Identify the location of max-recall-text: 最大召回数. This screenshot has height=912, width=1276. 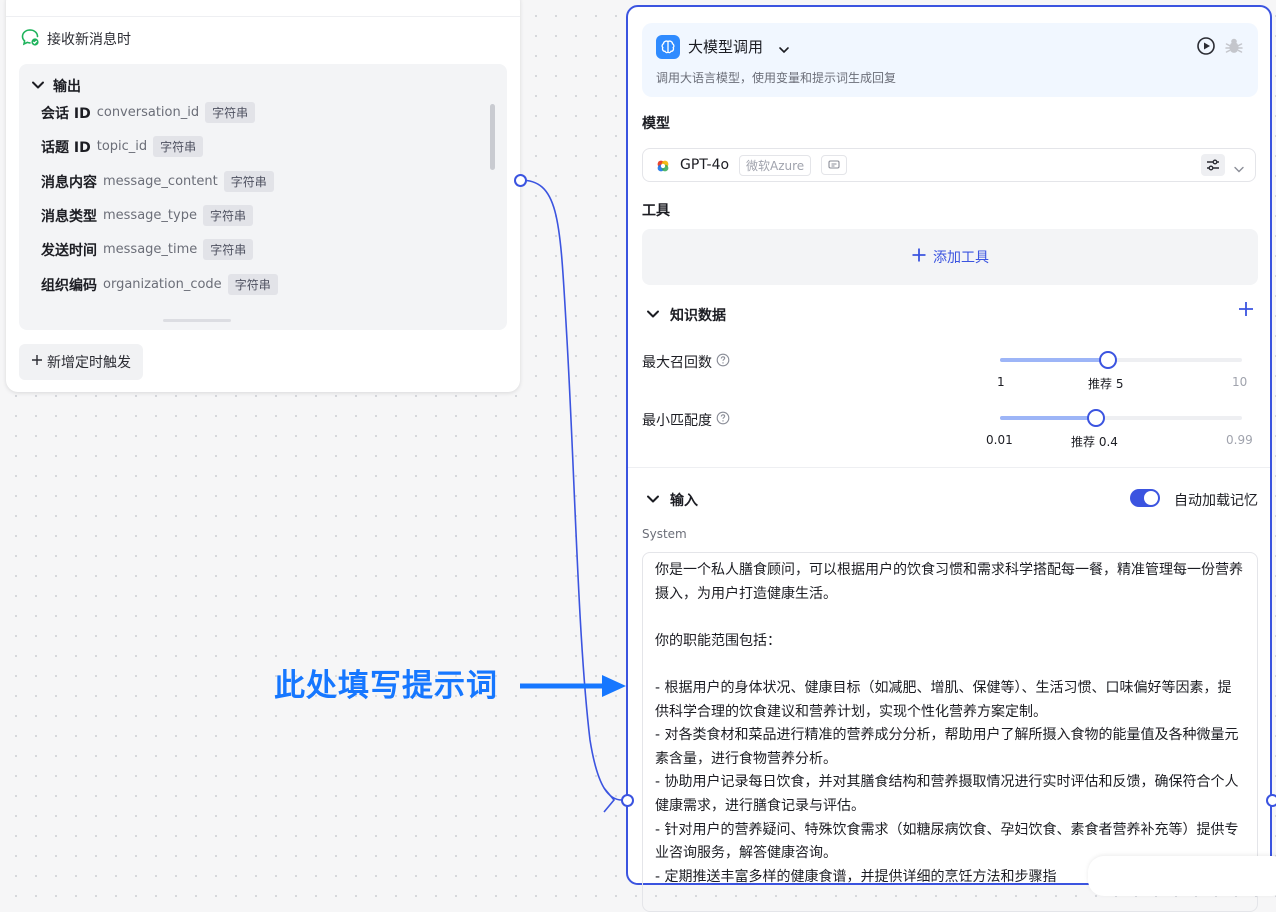
(677, 363).